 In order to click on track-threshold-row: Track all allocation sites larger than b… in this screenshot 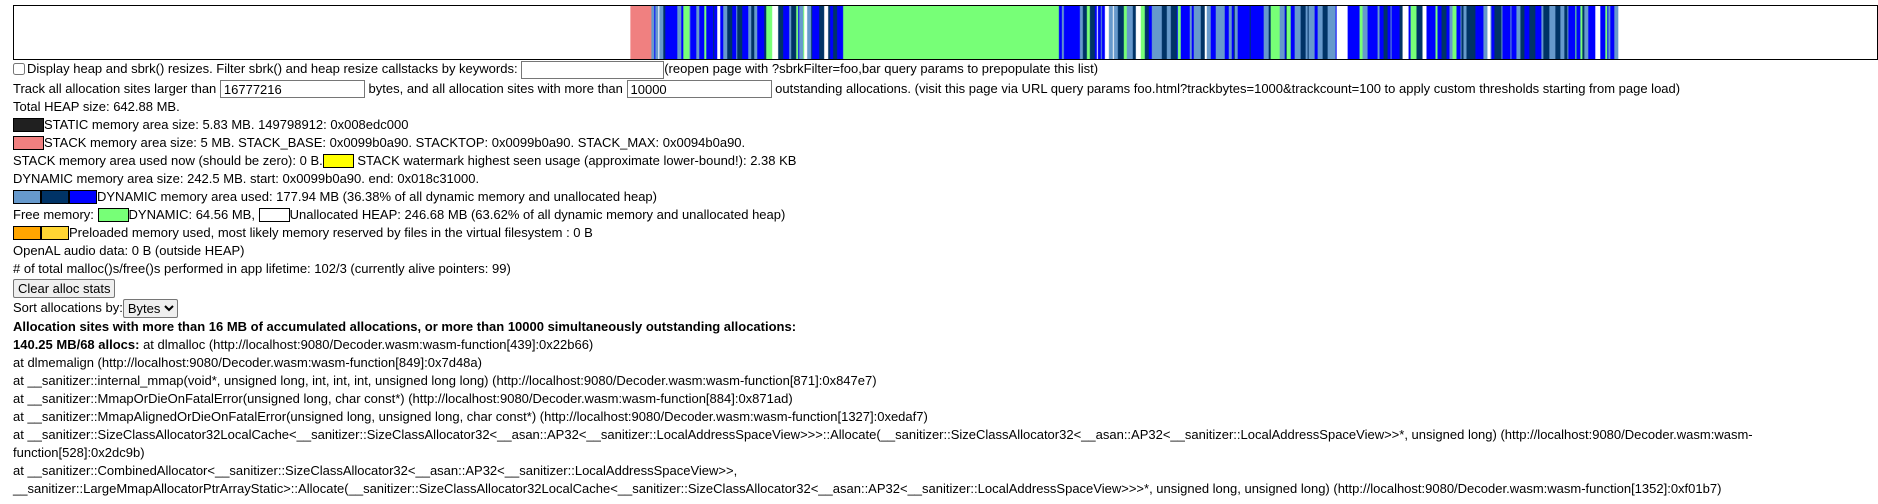, I will do `click(945, 89)`.